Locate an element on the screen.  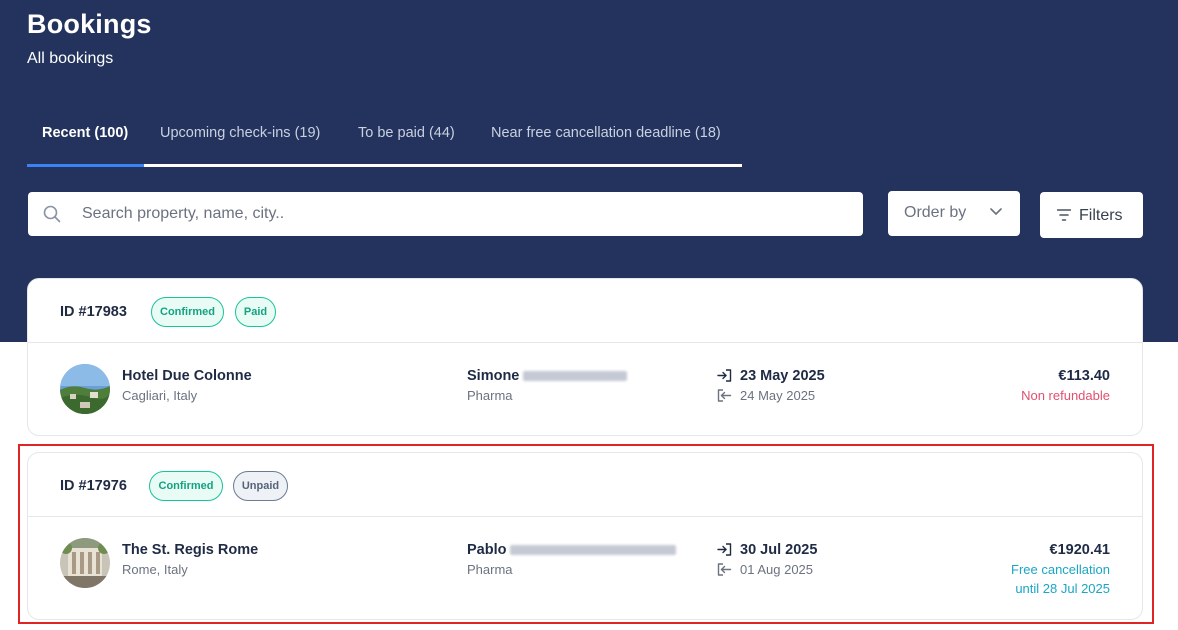
search-icon is located at coordinates (52, 214).